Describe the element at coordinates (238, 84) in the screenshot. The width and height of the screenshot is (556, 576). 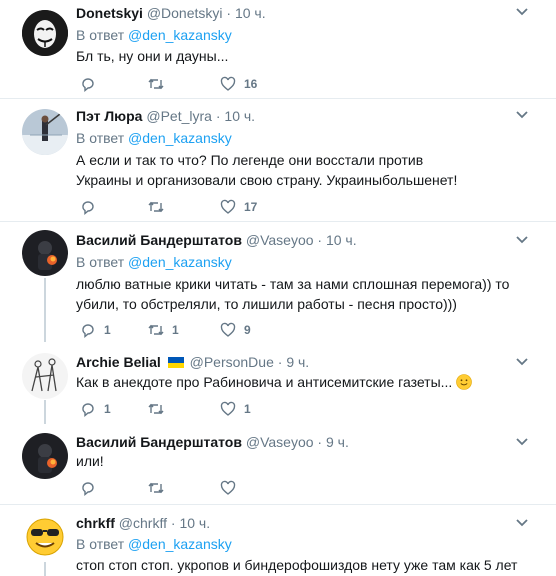
I see `like-button: 16` at that location.